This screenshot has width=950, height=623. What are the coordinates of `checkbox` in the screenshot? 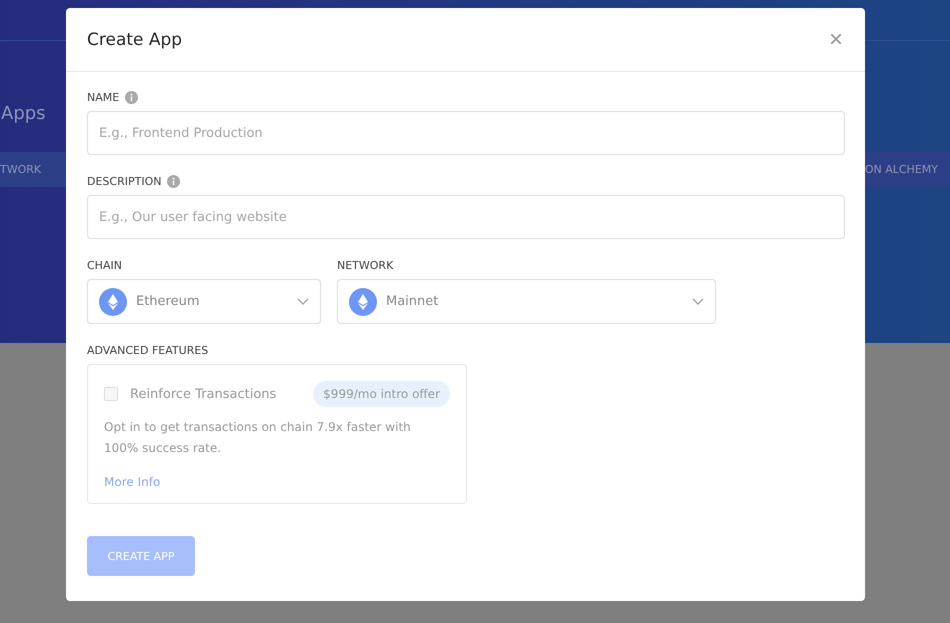 It's located at (111, 394).